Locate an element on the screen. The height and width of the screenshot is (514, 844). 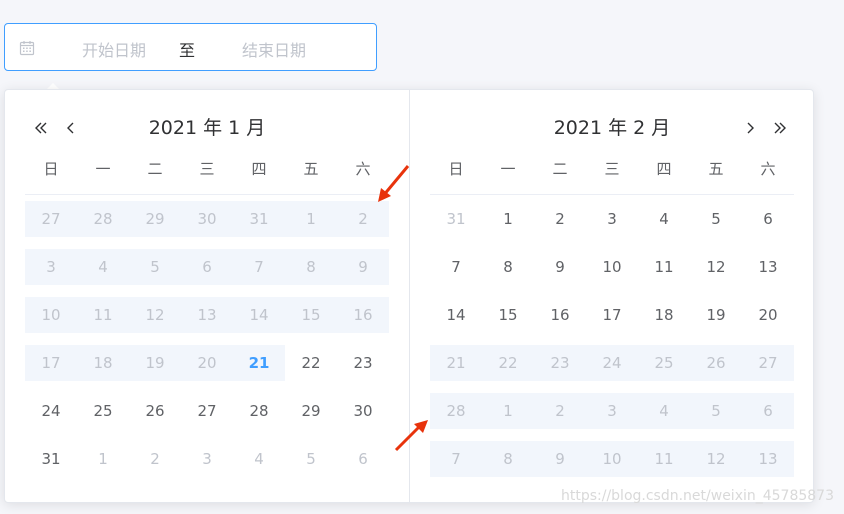
left-weekday-header: 日一二三四五六 is located at coordinates (207, 169).